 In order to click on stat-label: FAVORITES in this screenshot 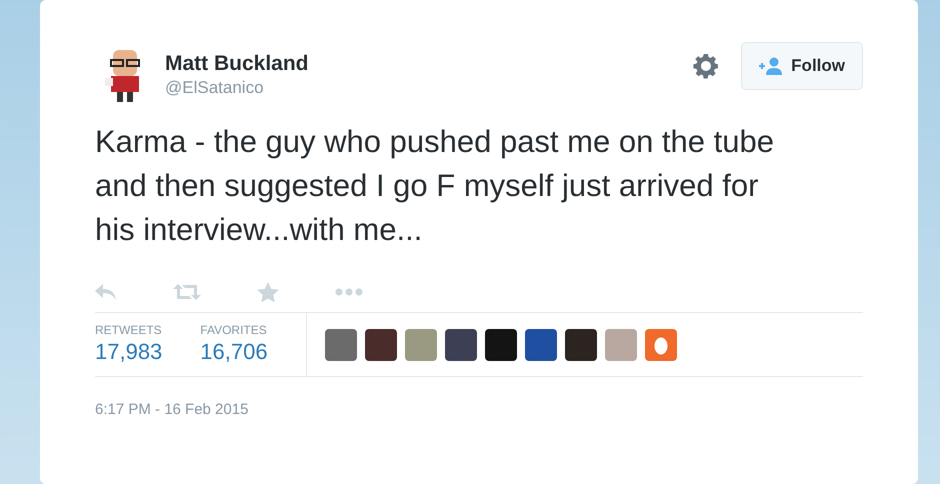, I will do `click(234, 330)`.